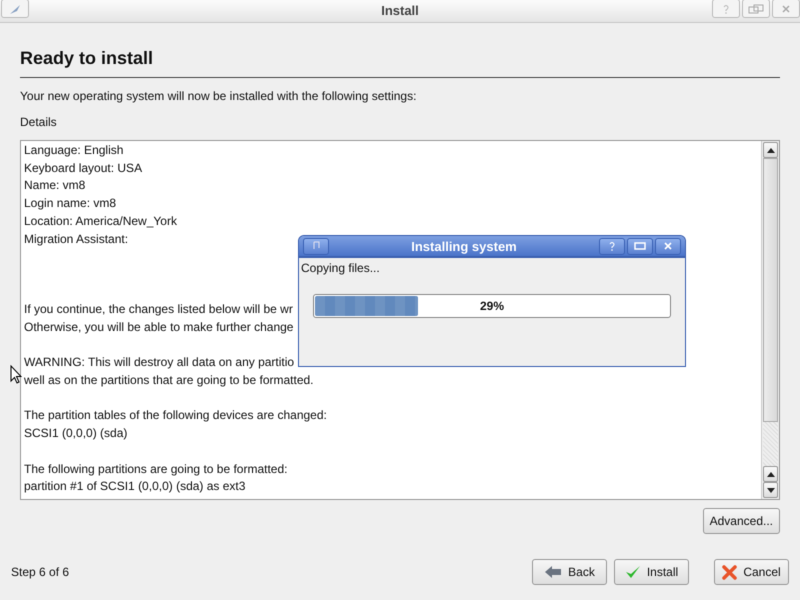 The image size is (800, 600). I want to click on maximize-button, so click(640, 246).